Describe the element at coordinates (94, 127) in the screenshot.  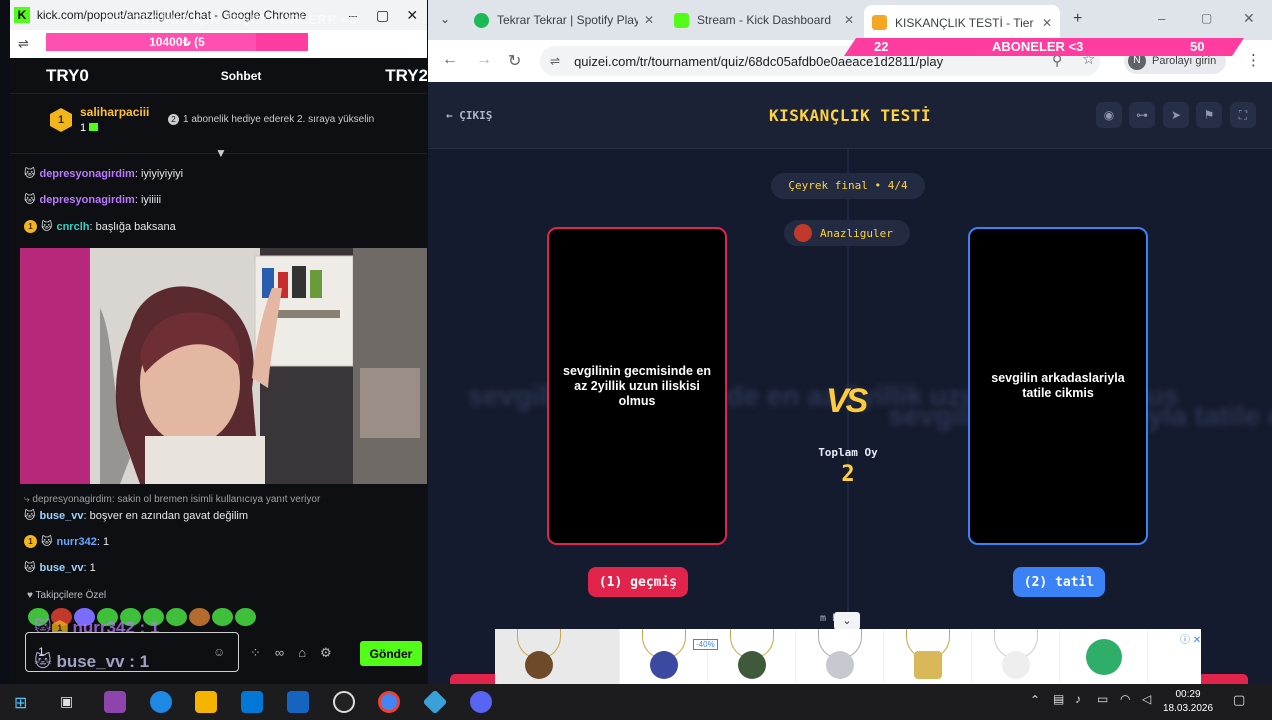
I see `gift-icon` at that location.